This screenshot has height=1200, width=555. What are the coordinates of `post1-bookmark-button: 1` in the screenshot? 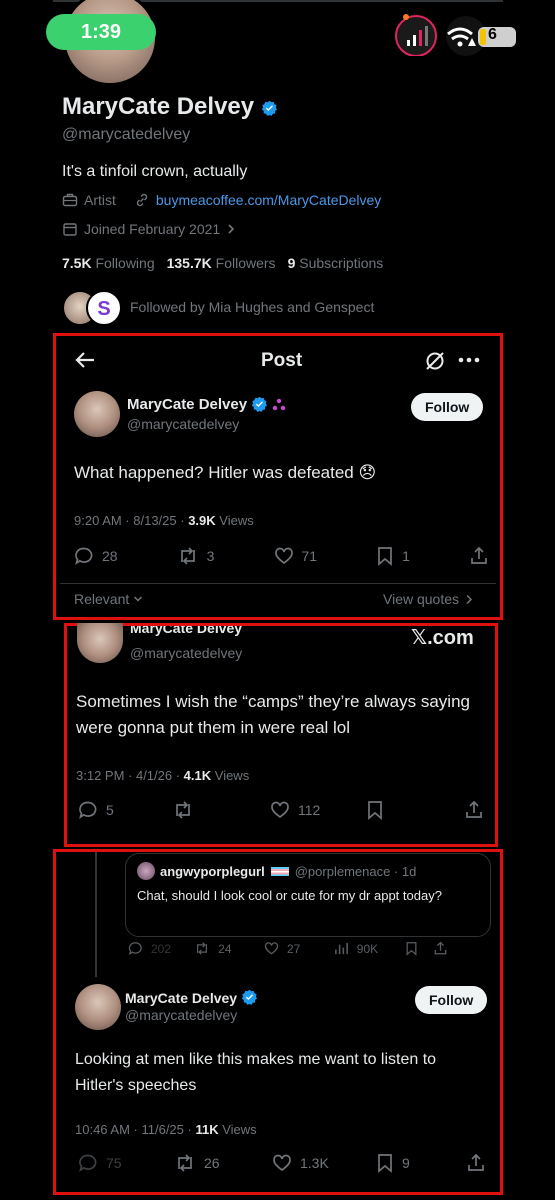 It's located at (393, 556).